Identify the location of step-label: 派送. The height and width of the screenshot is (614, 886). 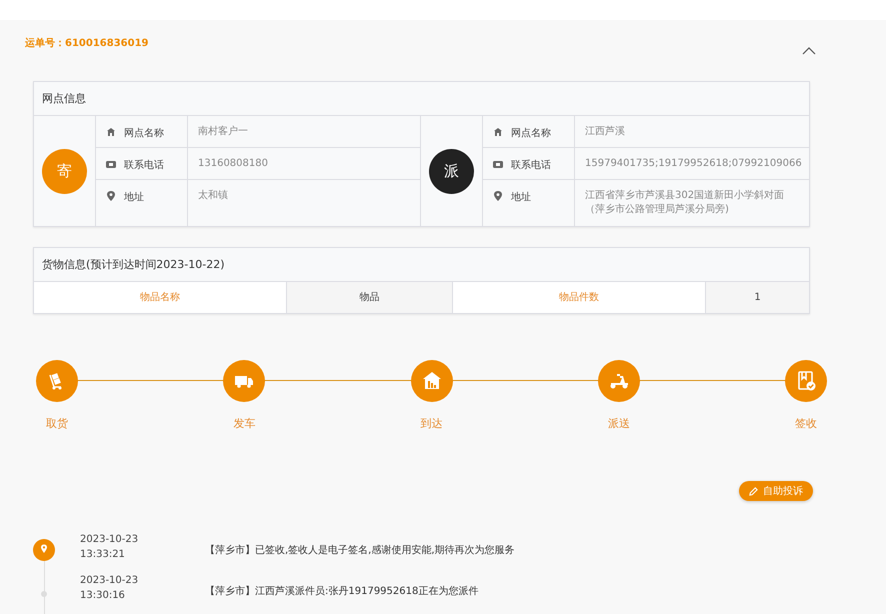
(619, 423).